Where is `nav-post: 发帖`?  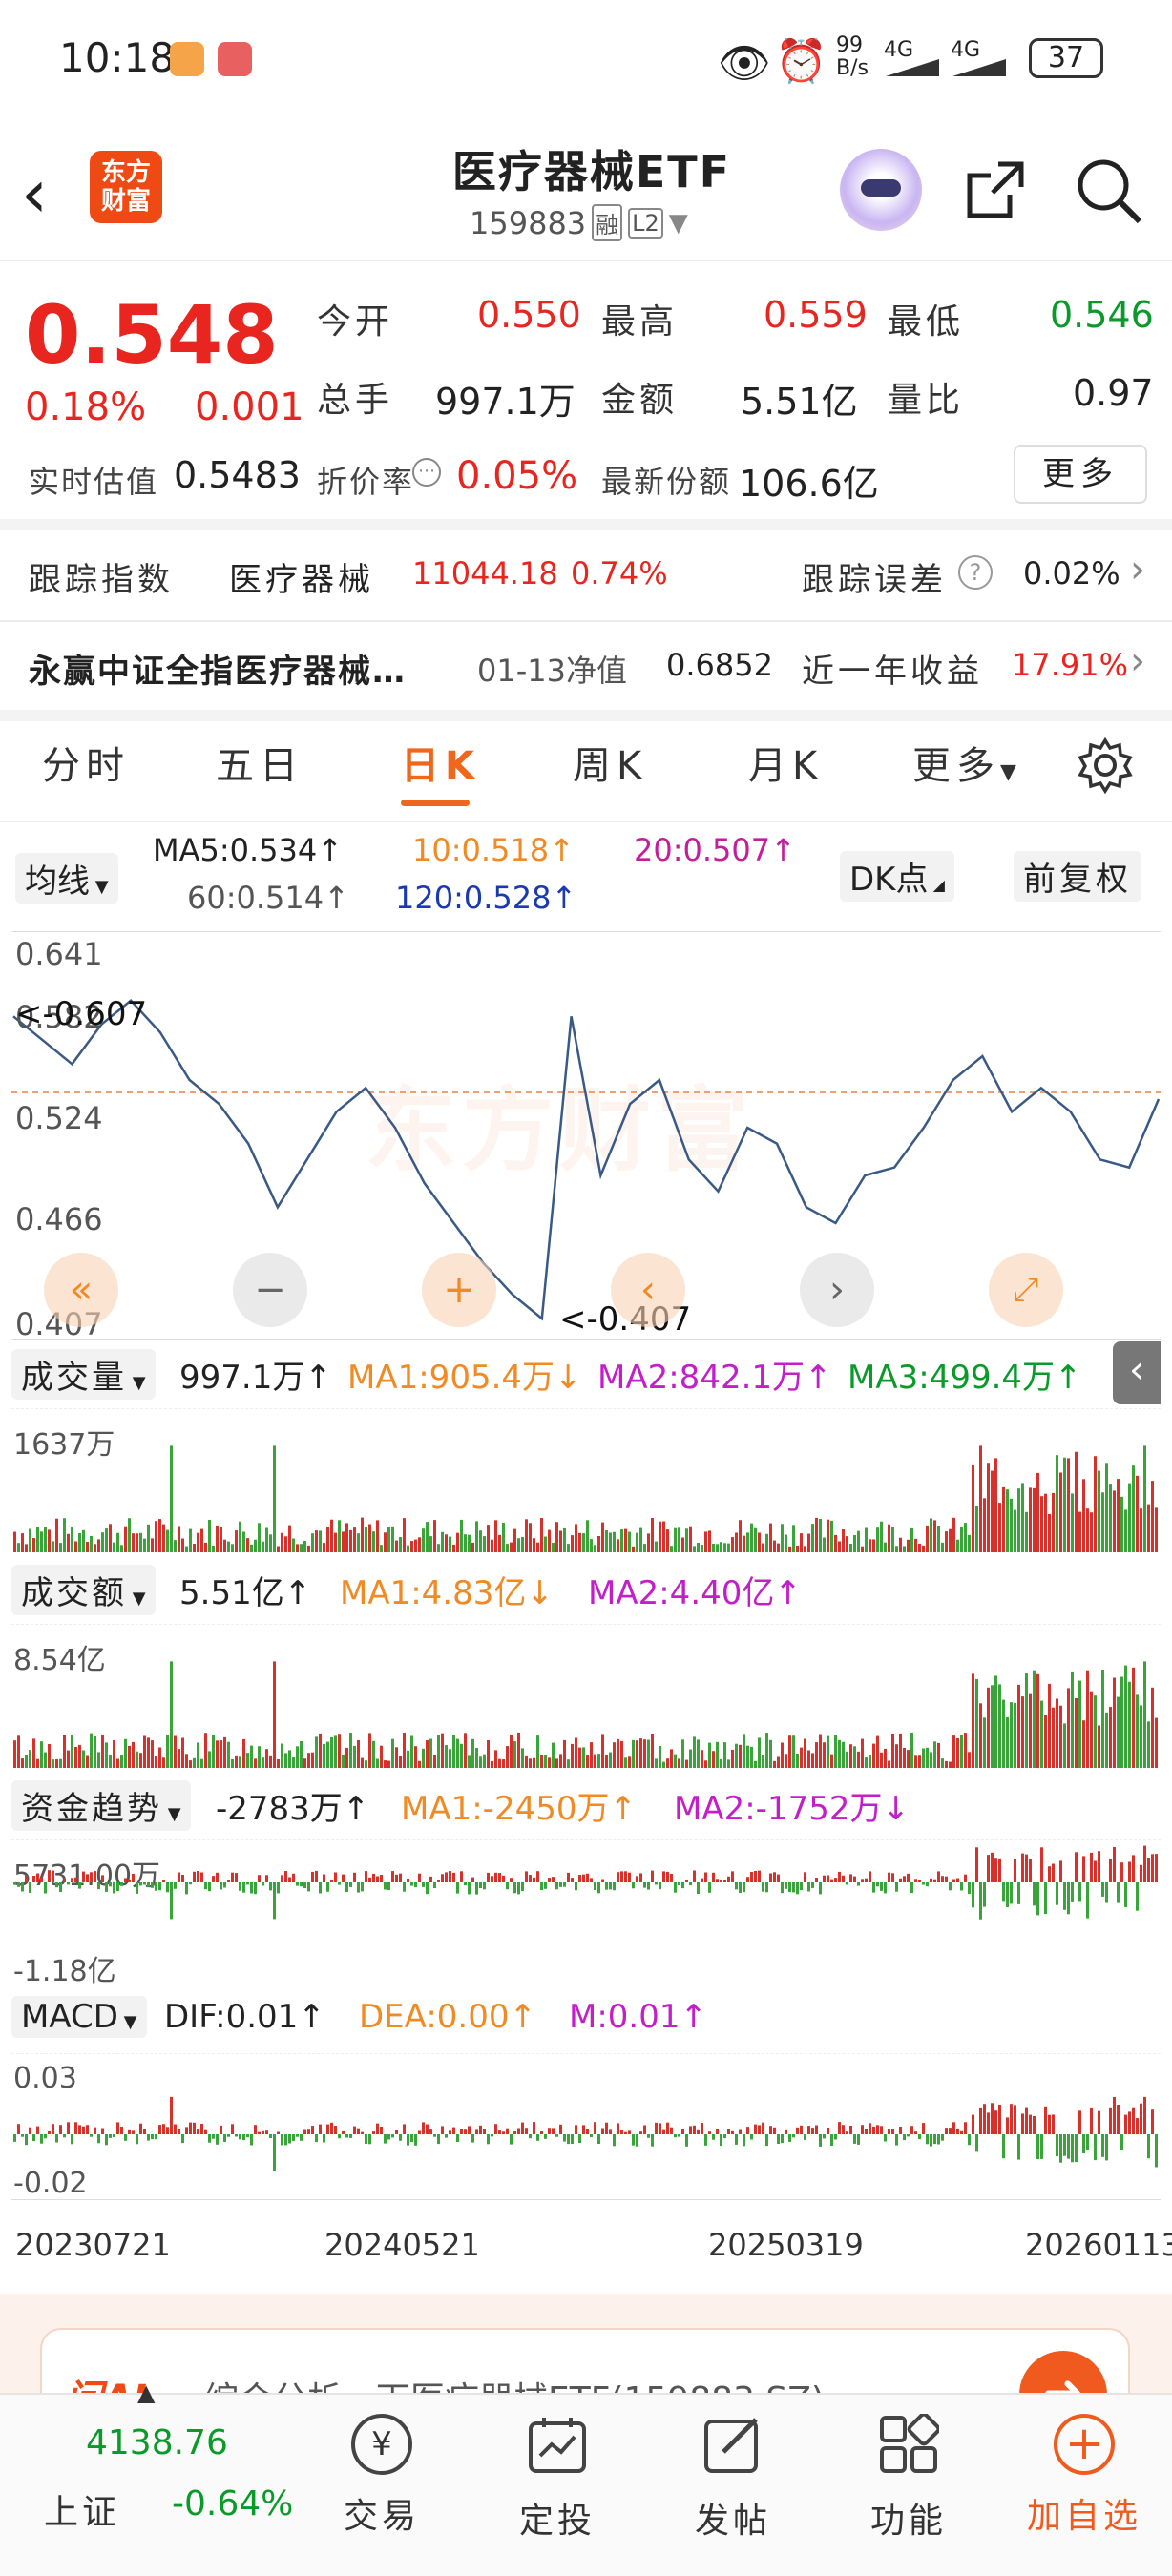 nav-post: 发帖 is located at coordinates (733, 2478).